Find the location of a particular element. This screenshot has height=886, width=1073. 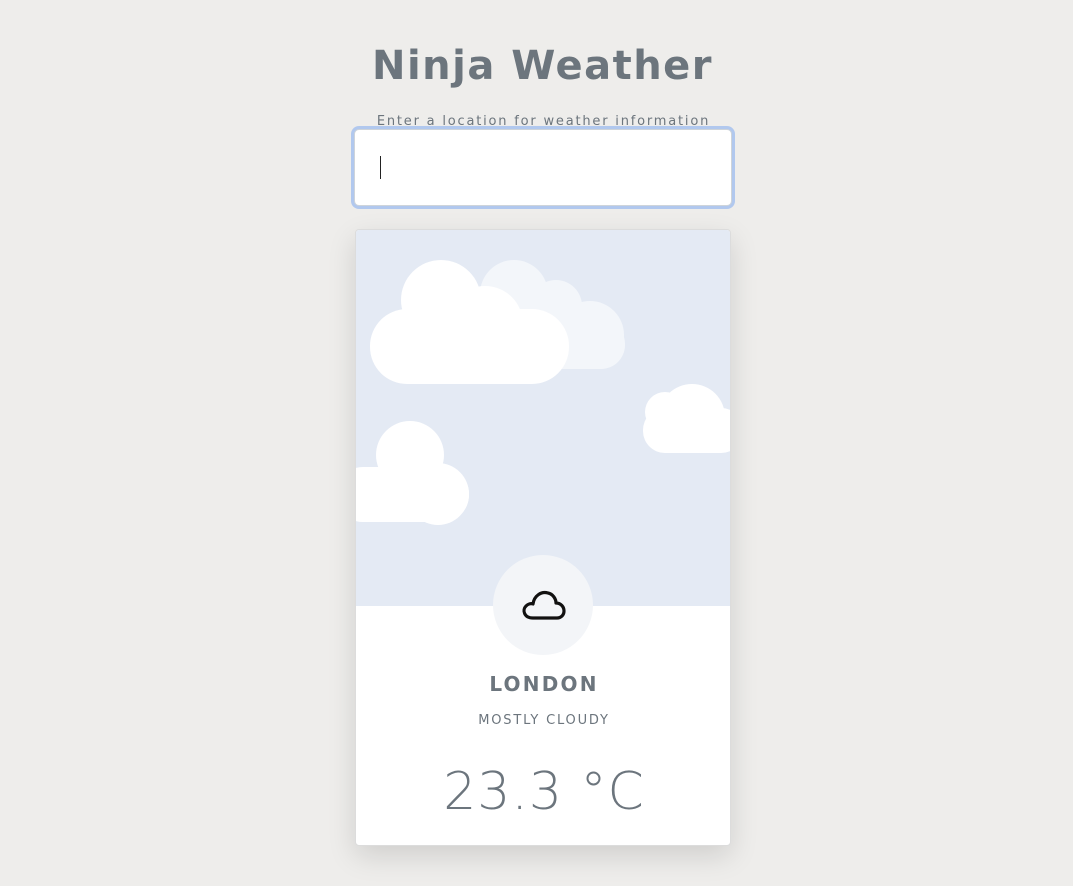

temperature-value: 23.3 is located at coordinates (503, 792).